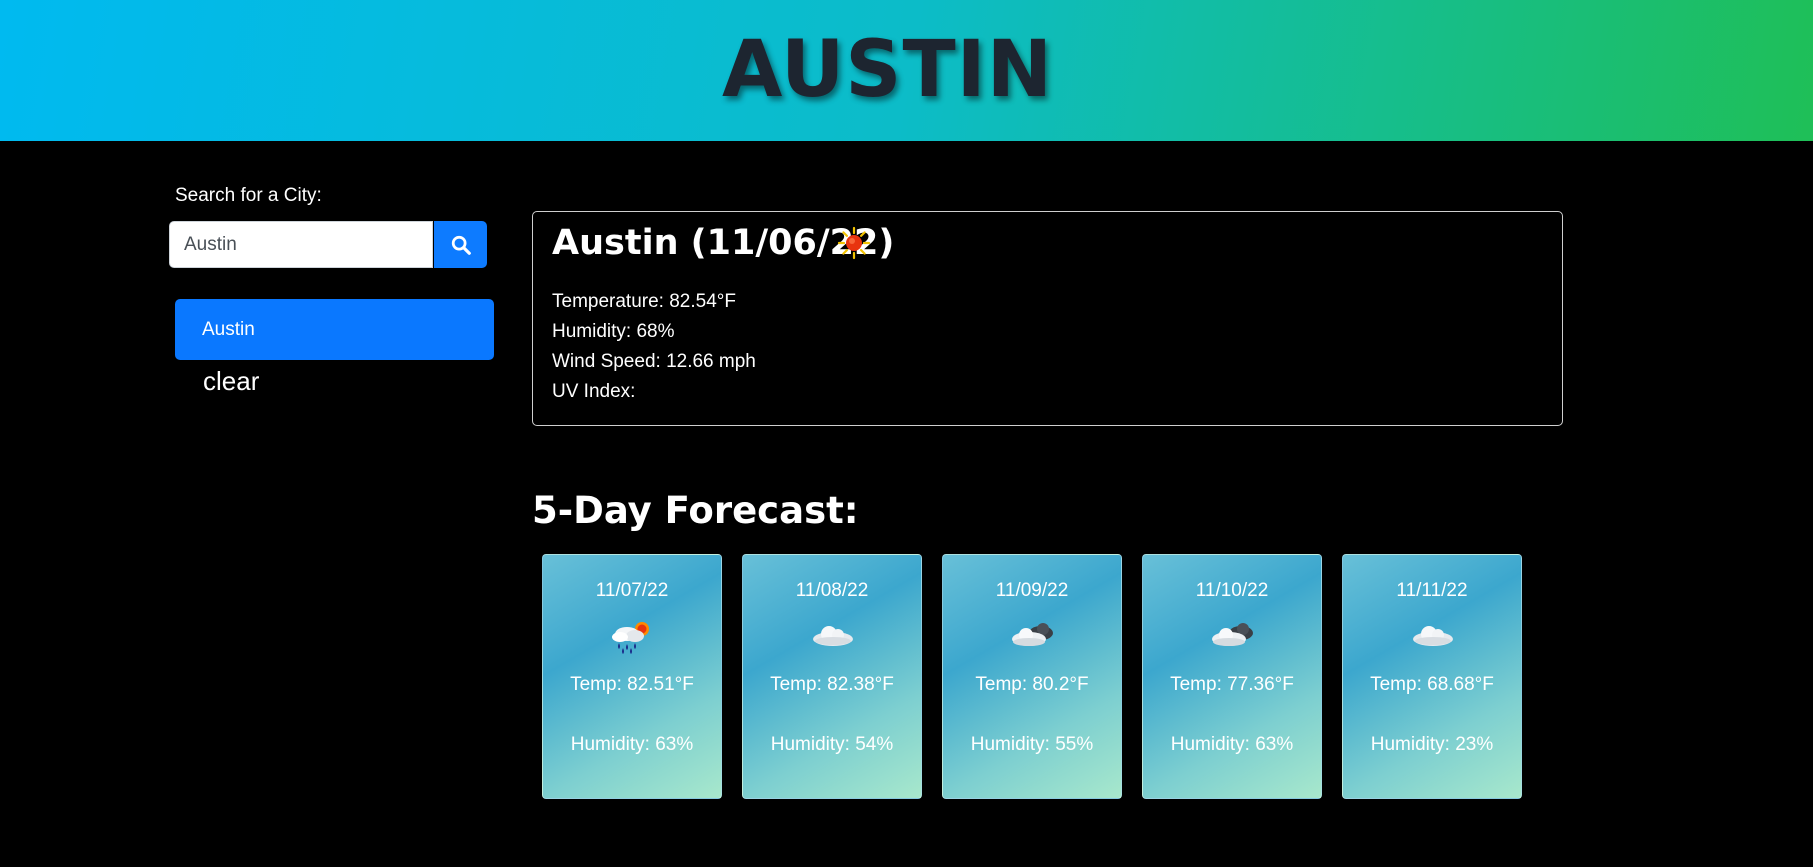 The image size is (1813, 867). I want to click on forecast-temp: Temp: 82.51°F, so click(632, 684).